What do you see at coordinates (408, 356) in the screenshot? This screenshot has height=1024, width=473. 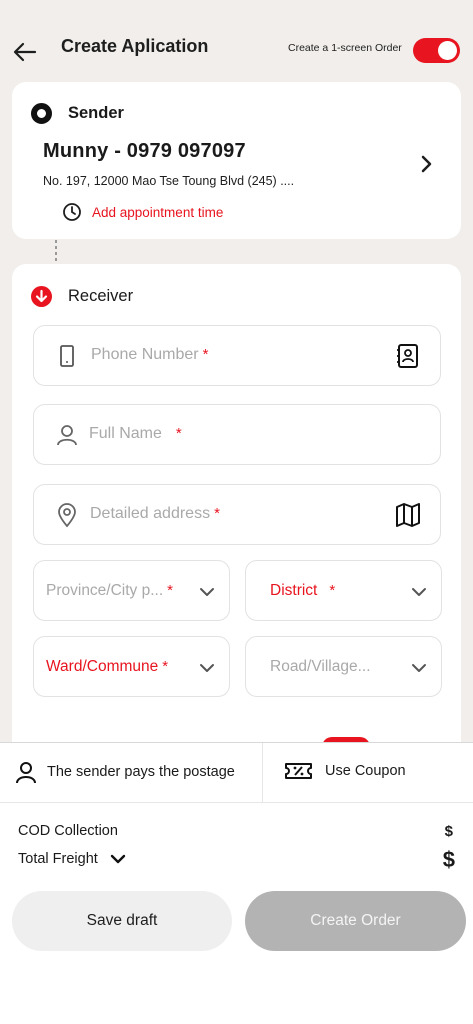 I see `contacts-book-icon` at bounding box center [408, 356].